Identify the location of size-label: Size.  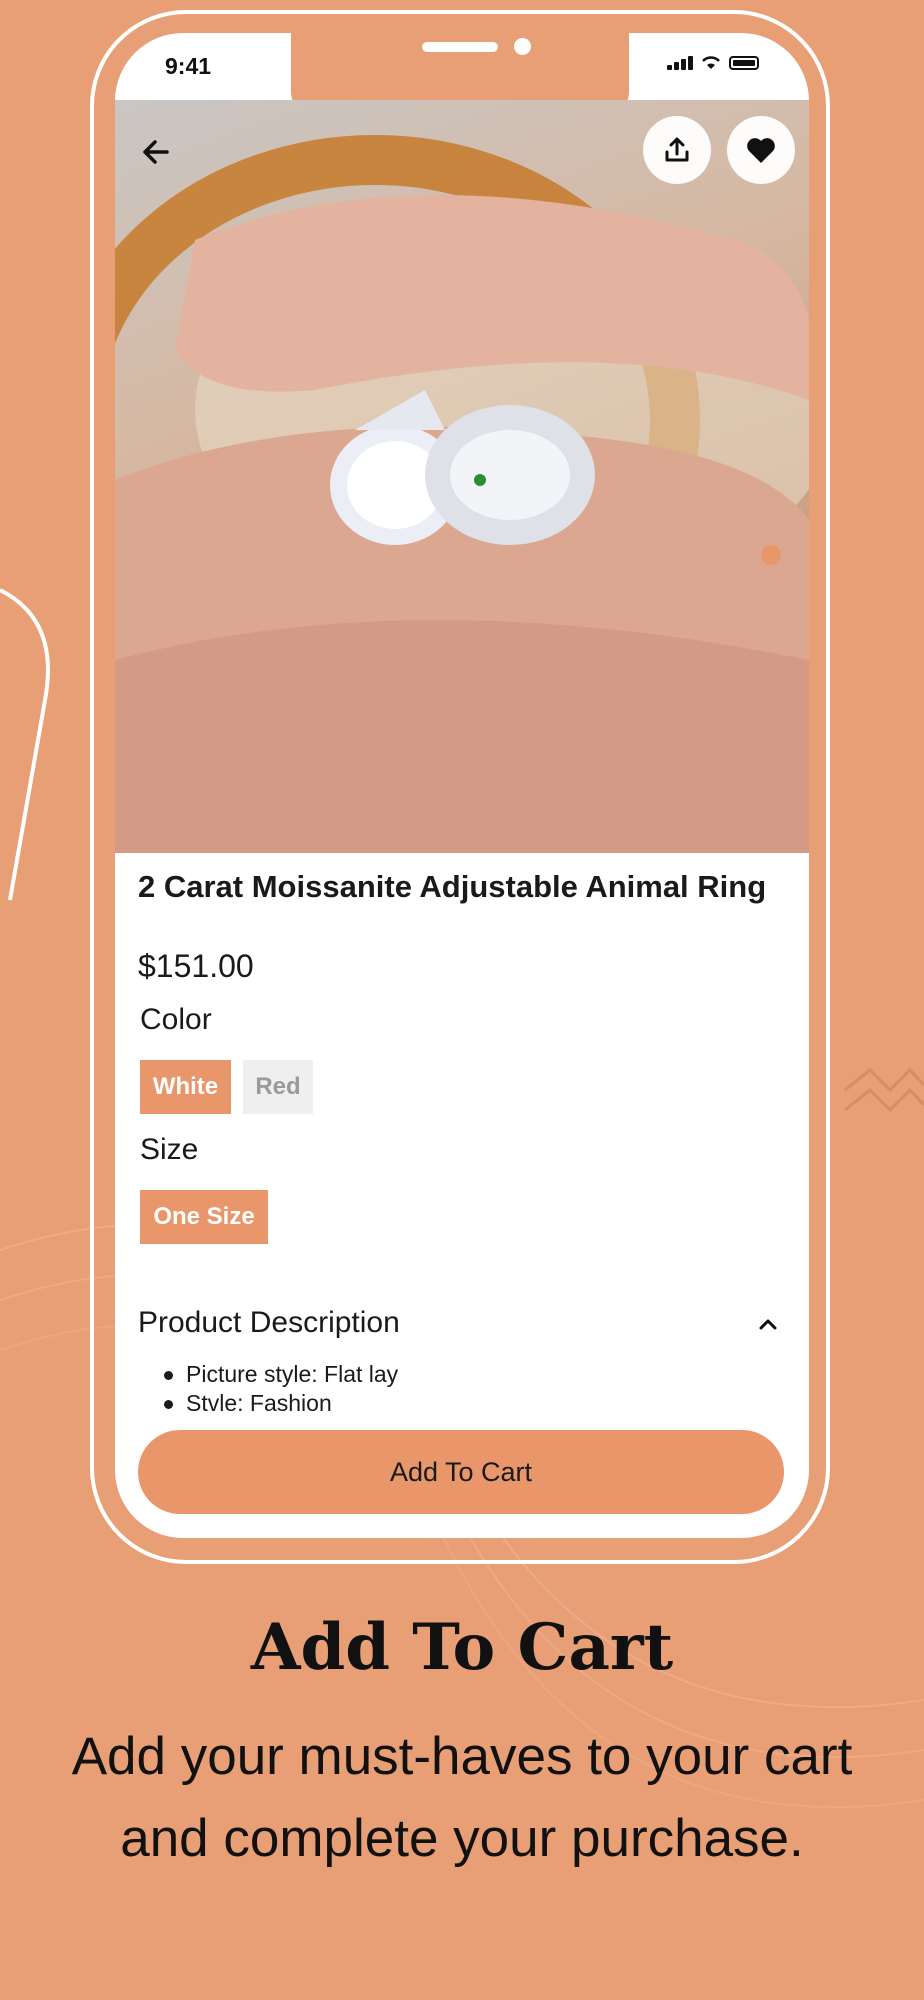
(169, 1149).